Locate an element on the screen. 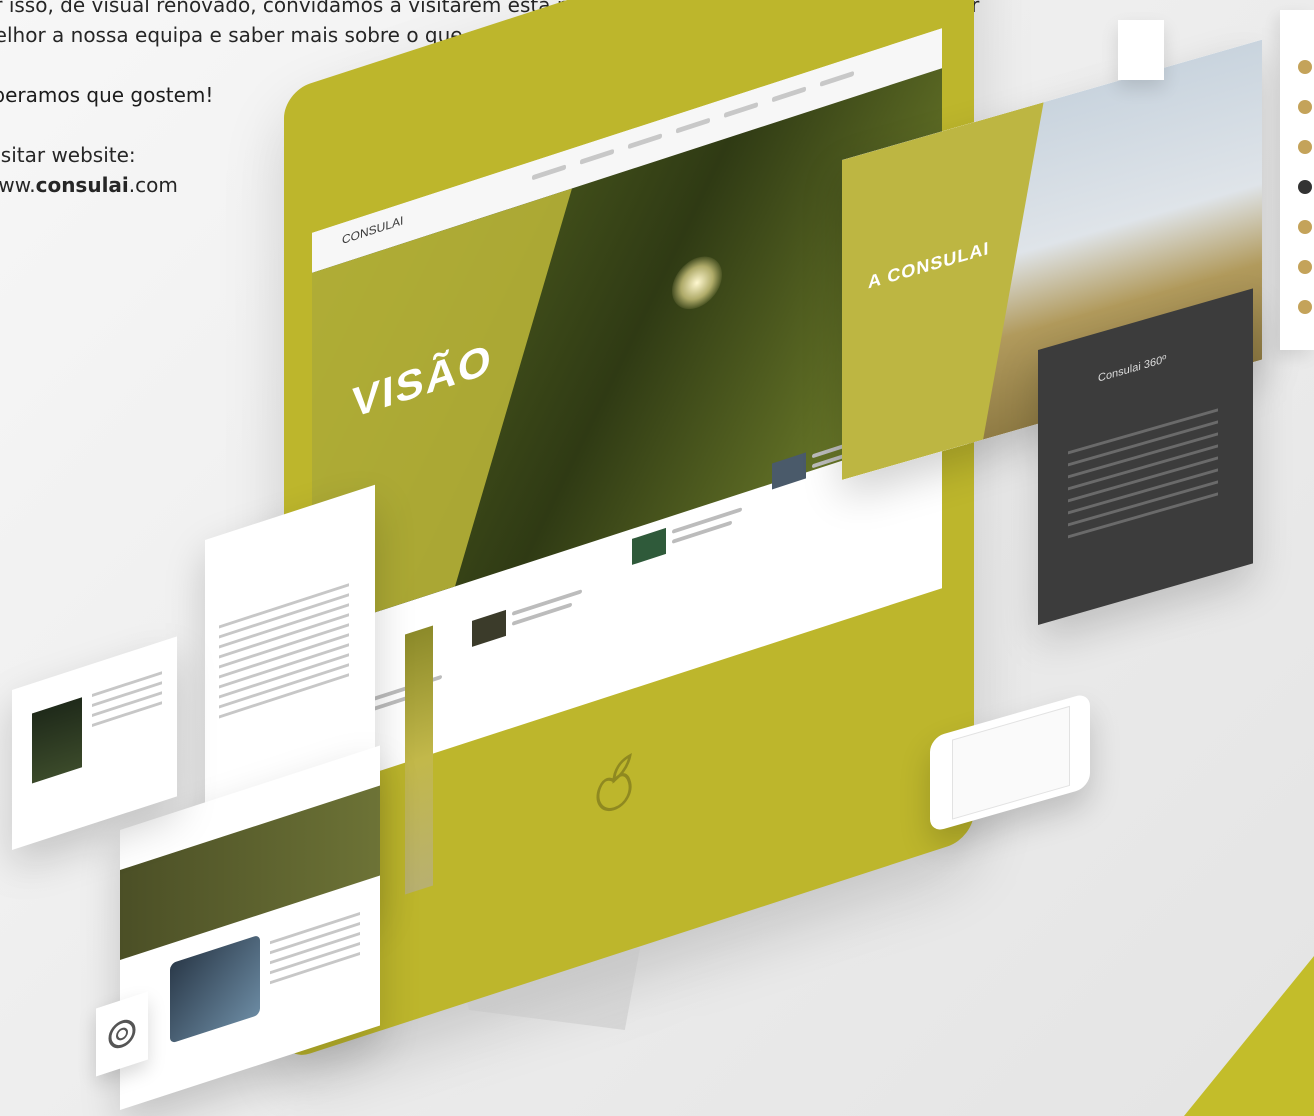  news-item is located at coordinates (532, 621).